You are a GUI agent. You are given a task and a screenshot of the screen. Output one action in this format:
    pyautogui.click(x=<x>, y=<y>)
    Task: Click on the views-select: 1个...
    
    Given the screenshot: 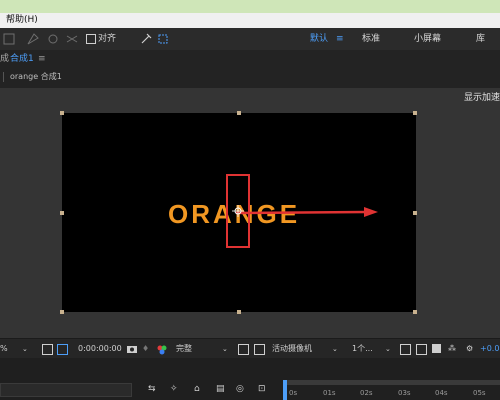 What is the action you would take?
    pyautogui.click(x=362, y=349)
    